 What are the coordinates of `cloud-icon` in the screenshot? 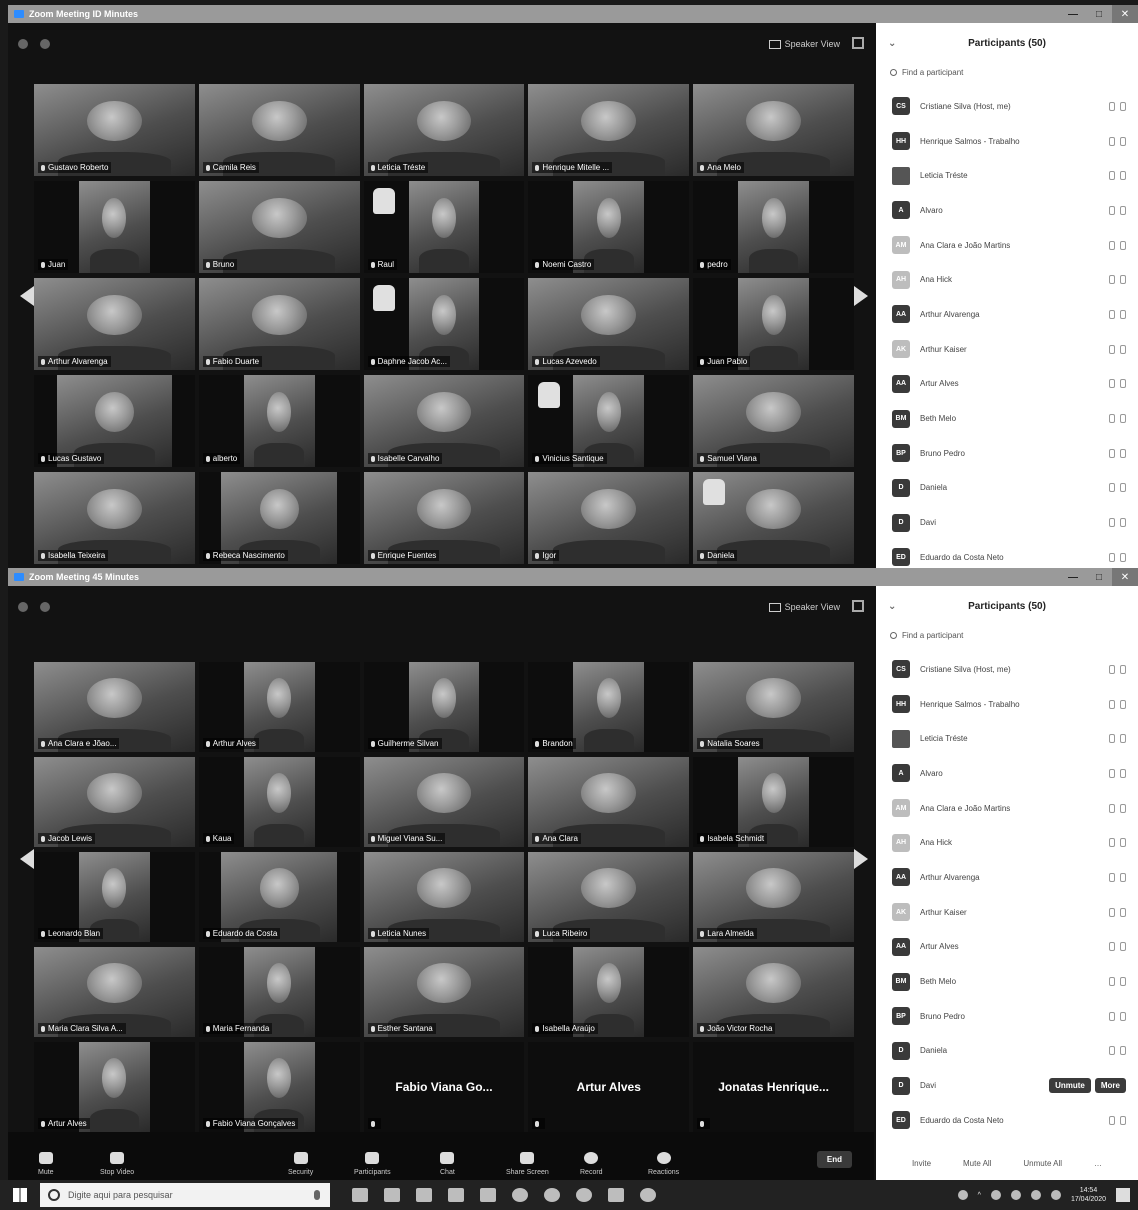 It's located at (1035, 1195).